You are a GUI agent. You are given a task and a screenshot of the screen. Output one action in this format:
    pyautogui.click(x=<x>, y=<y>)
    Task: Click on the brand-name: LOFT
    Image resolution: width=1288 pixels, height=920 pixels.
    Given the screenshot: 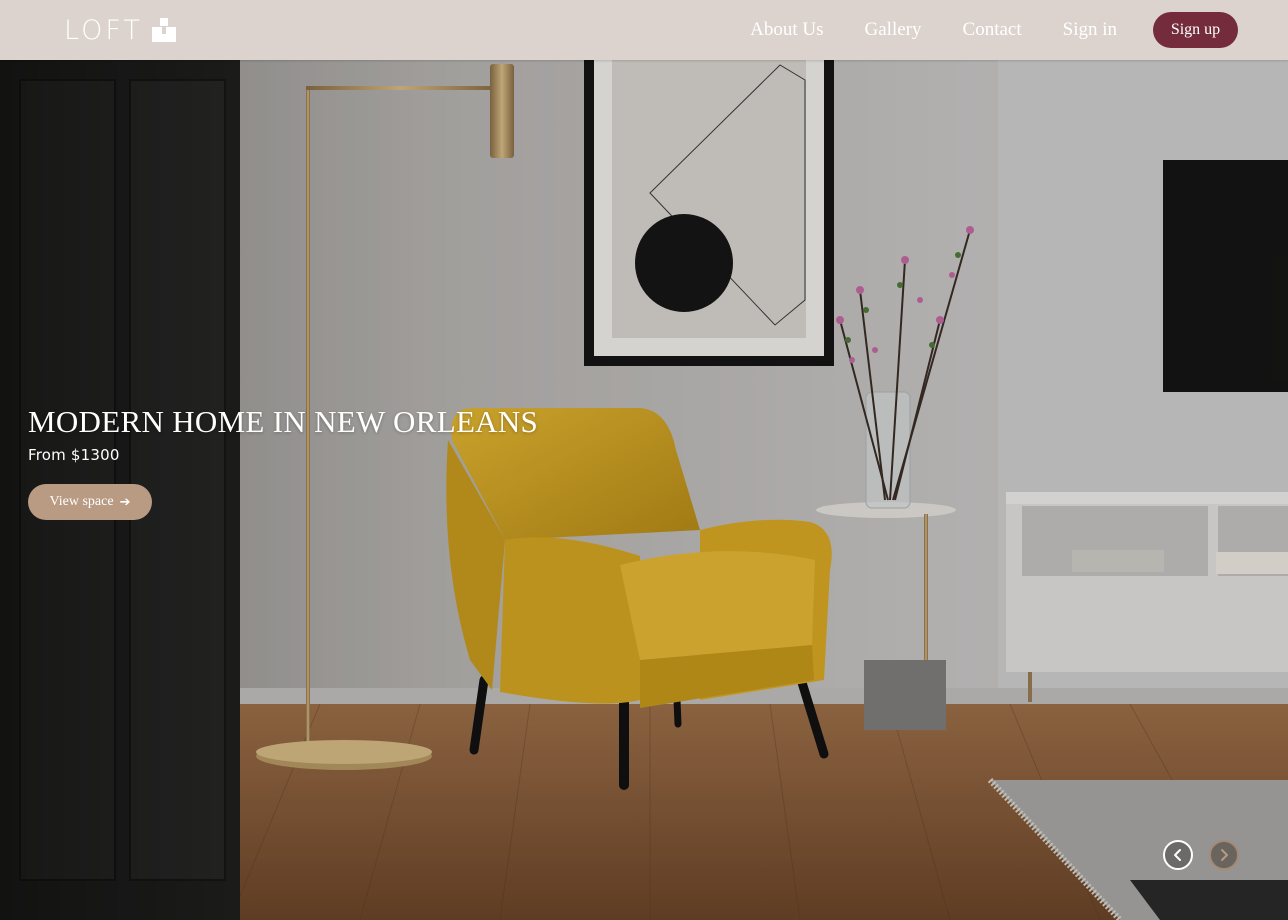 What is the action you would take?
    pyautogui.click(x=103, y=30)
    